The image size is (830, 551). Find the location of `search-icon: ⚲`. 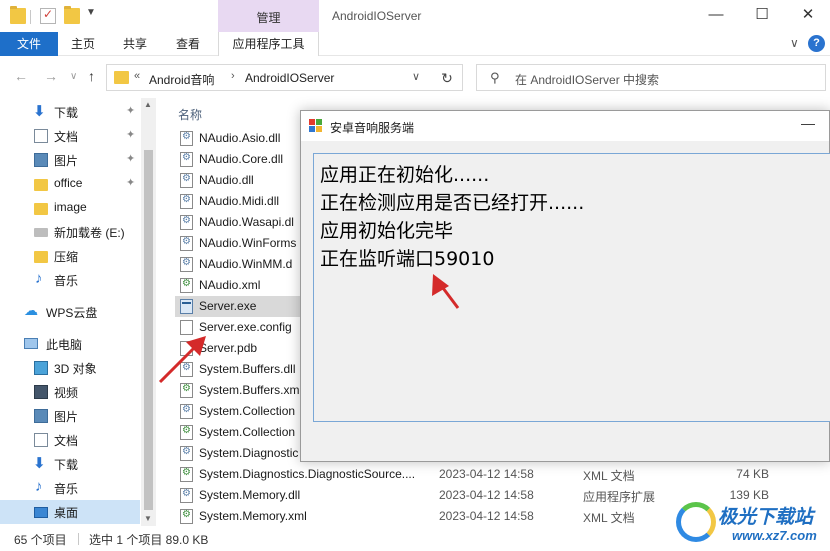

search-icon: ⚲ is located at coordinates (495, 77).